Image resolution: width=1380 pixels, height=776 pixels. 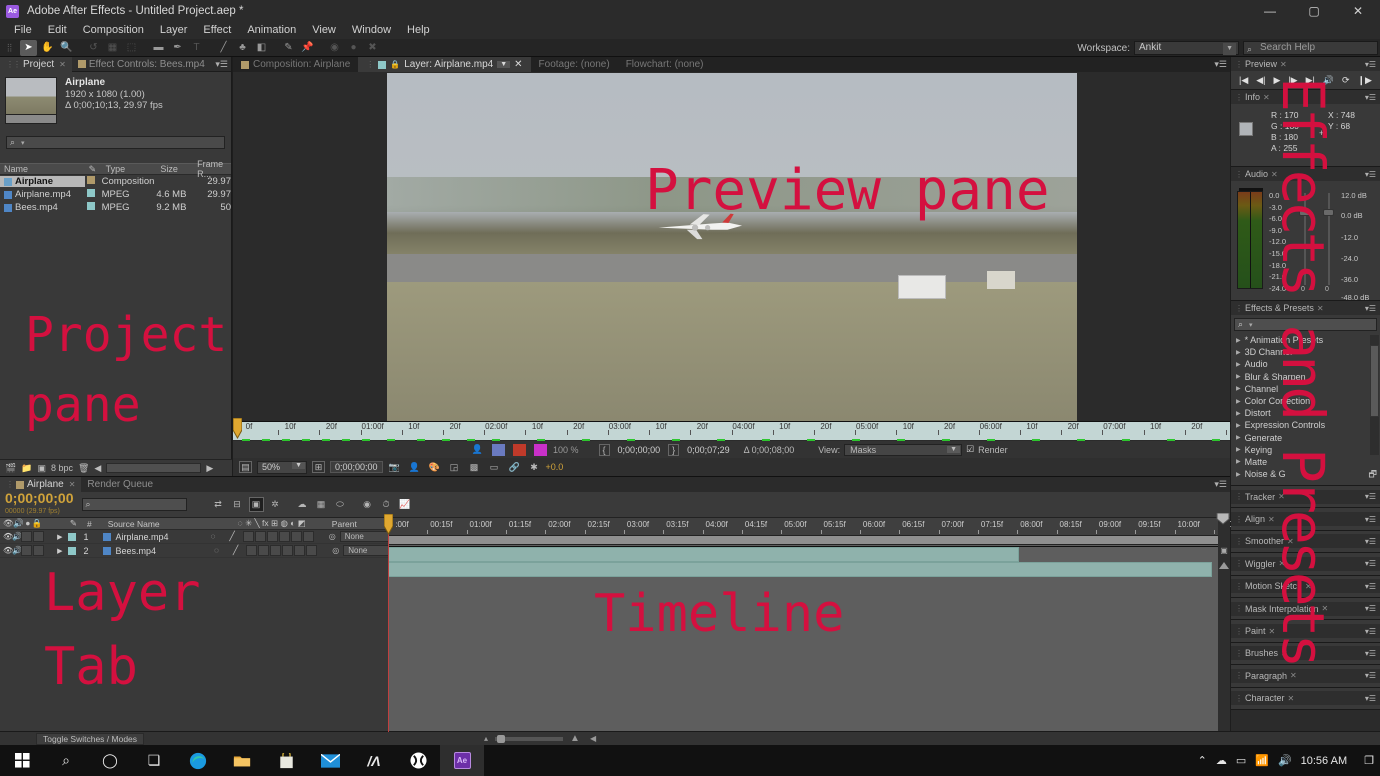 What do you see at coordinates (324, 30) in the screenshot?
I see `menu-view: View` at bounding box center [324, 30].